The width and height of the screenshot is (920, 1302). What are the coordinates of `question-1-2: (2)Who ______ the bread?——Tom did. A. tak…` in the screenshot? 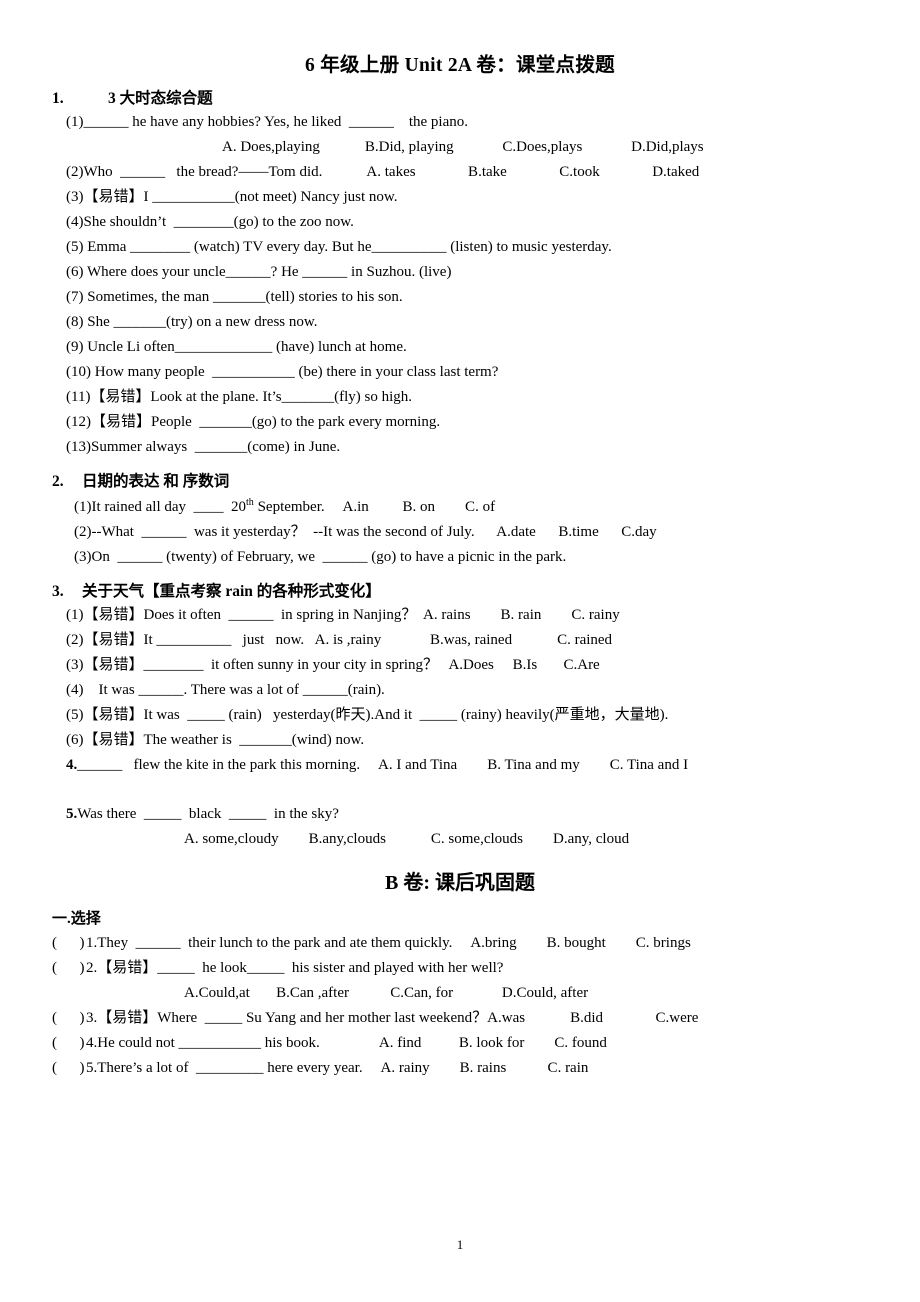 It's located at (460, 172).